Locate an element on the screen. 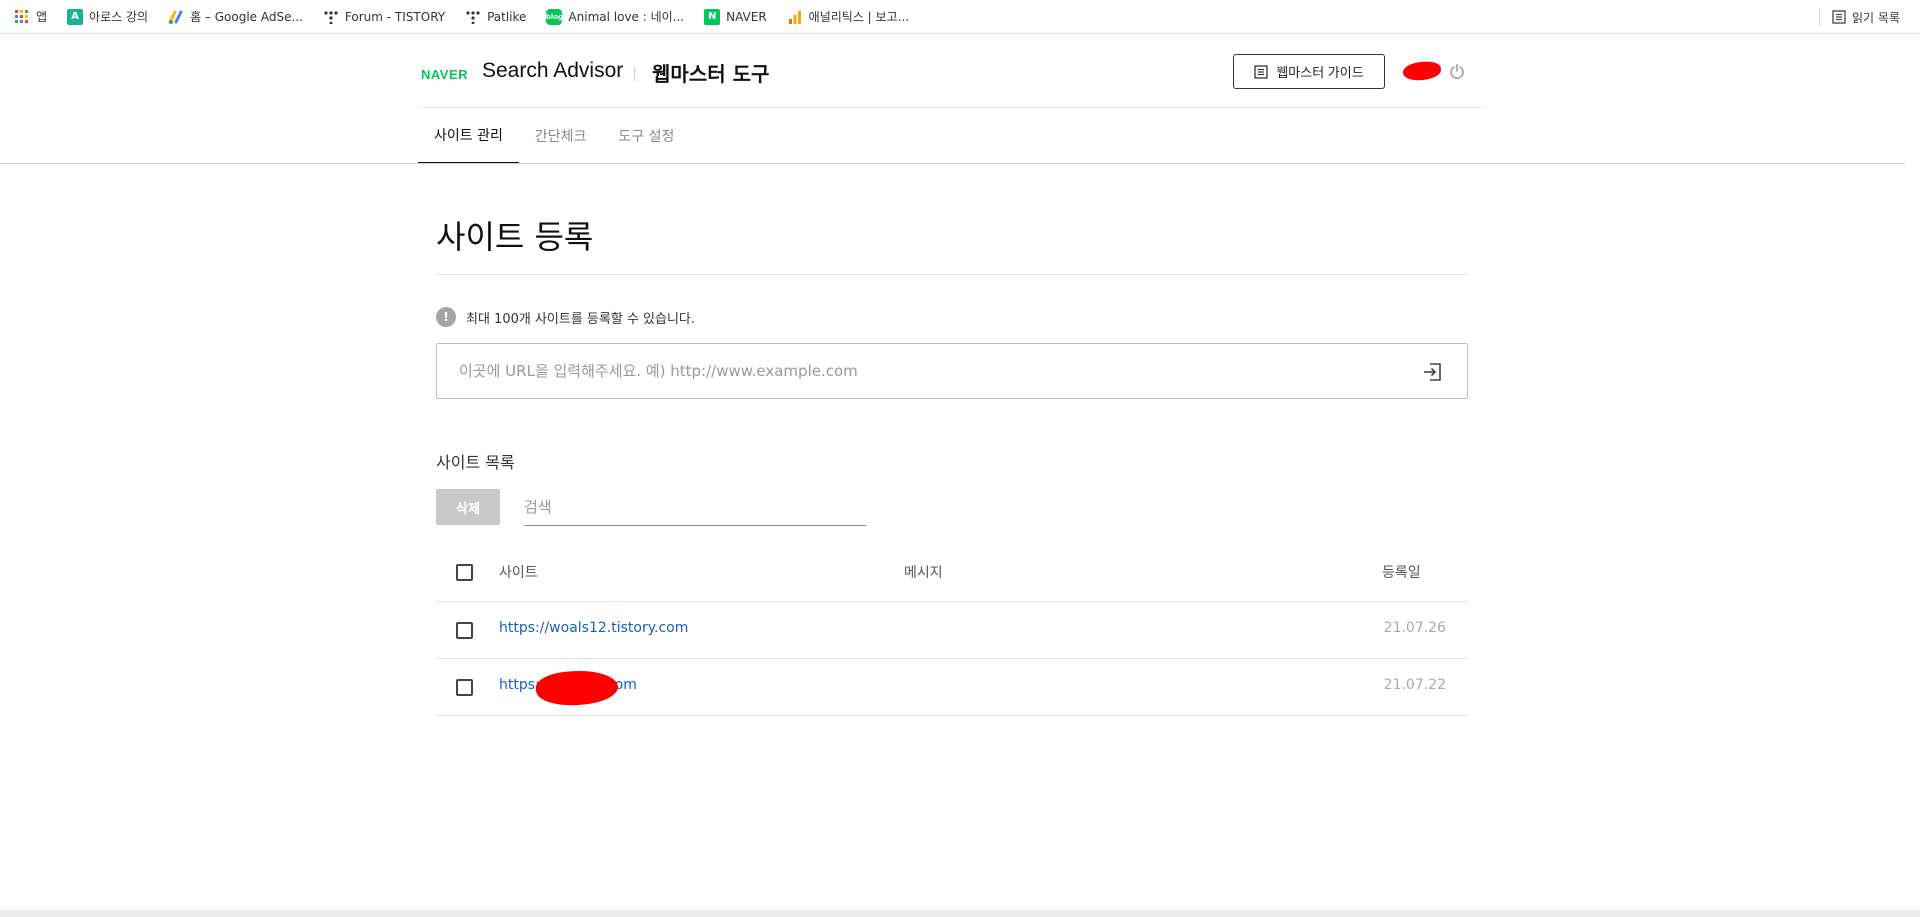 The height and width of the screenshot is (917, 1920). avatar is located at coordinates (1422, 71).